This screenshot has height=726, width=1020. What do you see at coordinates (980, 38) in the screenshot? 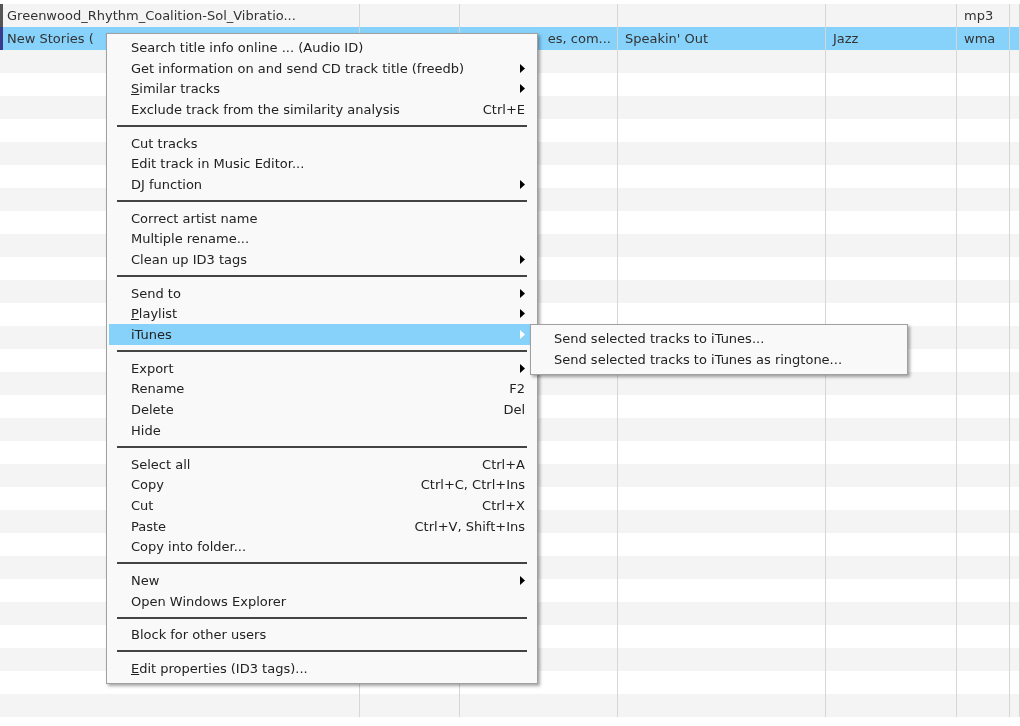
I see `table-cell: wma` at bounding box center [980, 38].